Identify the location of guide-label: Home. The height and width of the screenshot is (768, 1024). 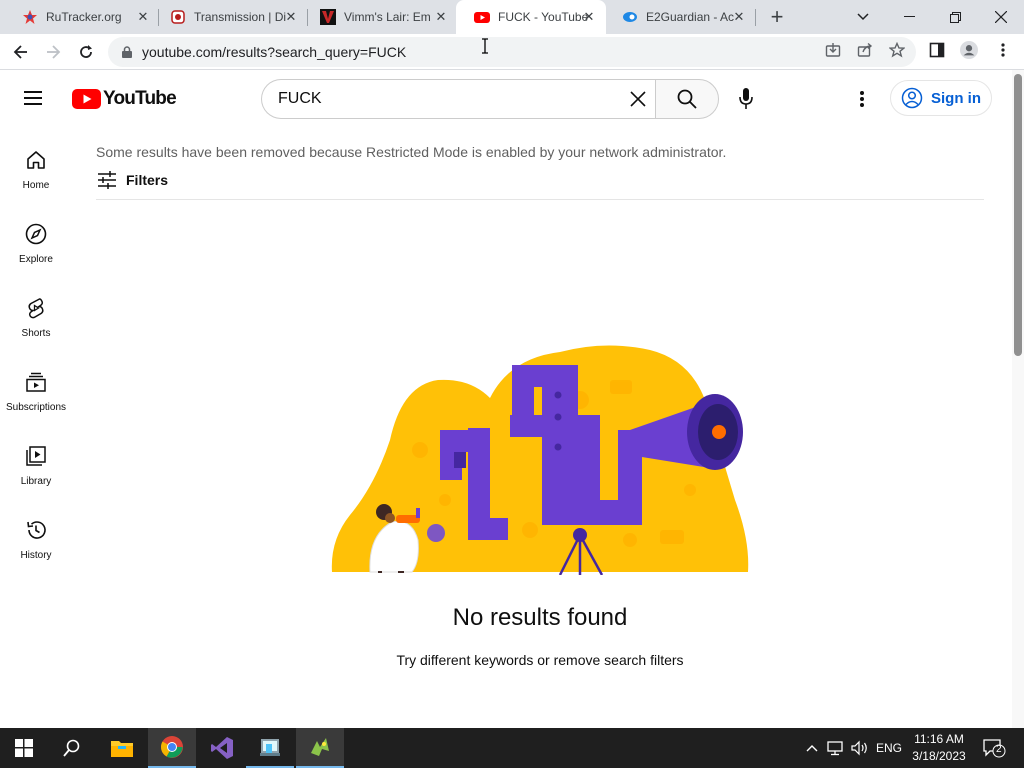
(36, 185).